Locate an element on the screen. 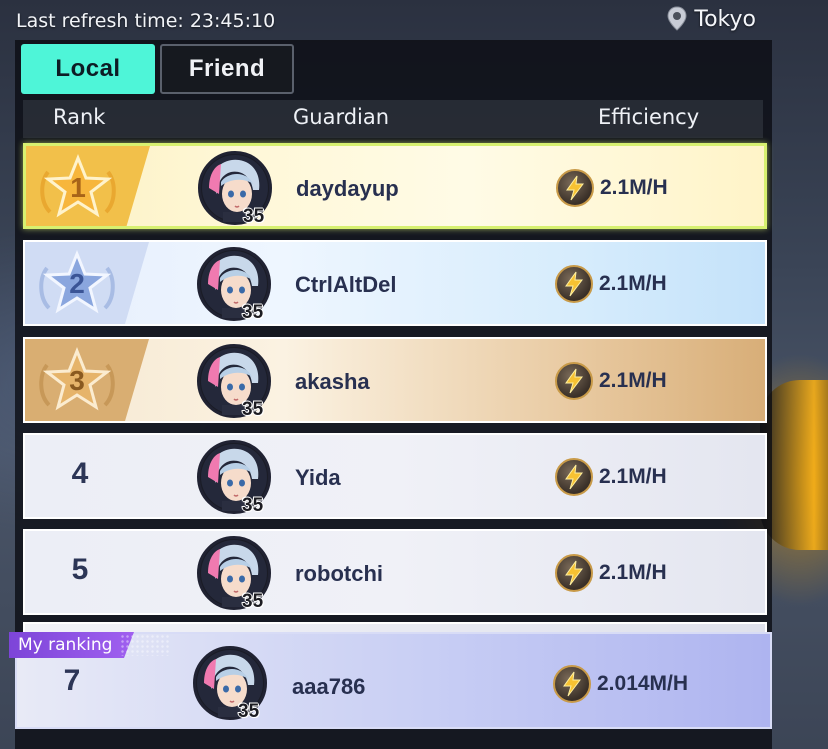 The width and height of the screenshot is (828, 749). leaderboard-row: 4 35 Yida 2.1M/H is located at coordinates (395, 476).